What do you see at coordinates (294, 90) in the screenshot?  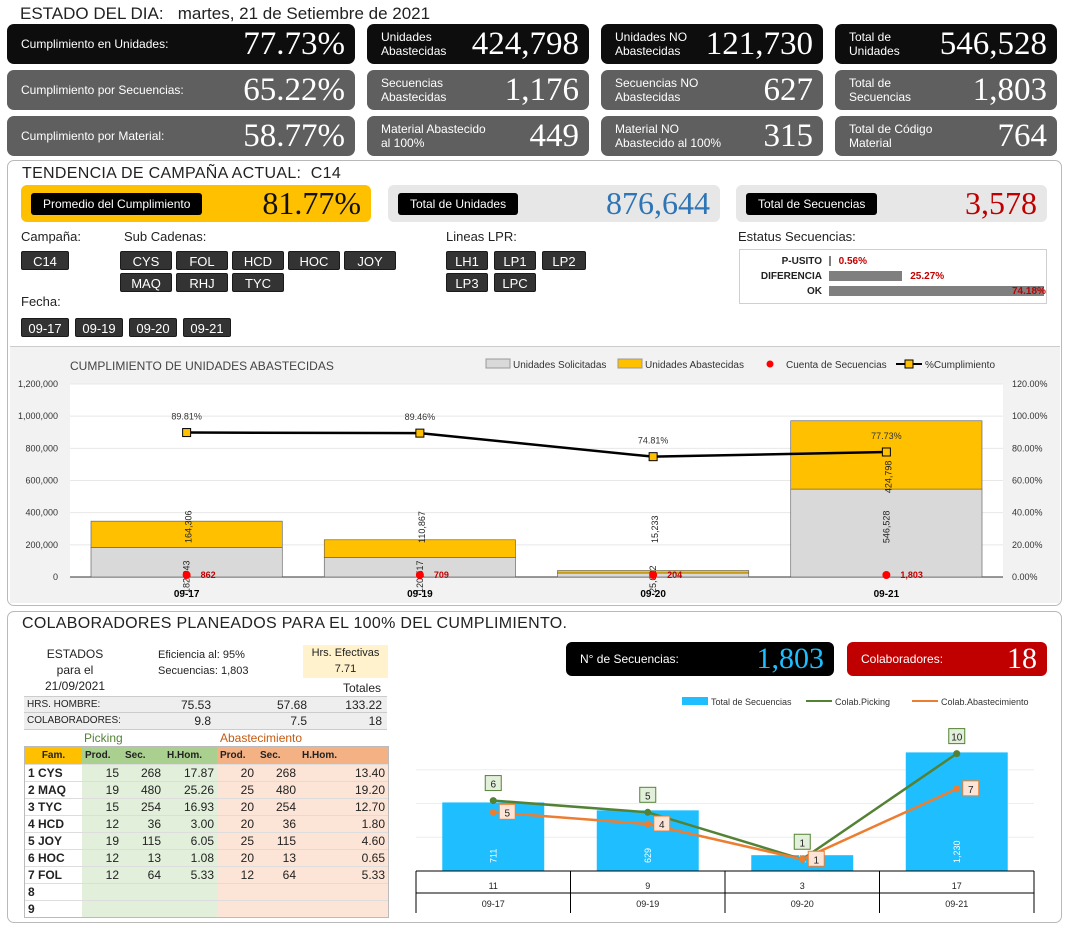 I see `card-value: 65.22%` at bounding box center [294, 90].